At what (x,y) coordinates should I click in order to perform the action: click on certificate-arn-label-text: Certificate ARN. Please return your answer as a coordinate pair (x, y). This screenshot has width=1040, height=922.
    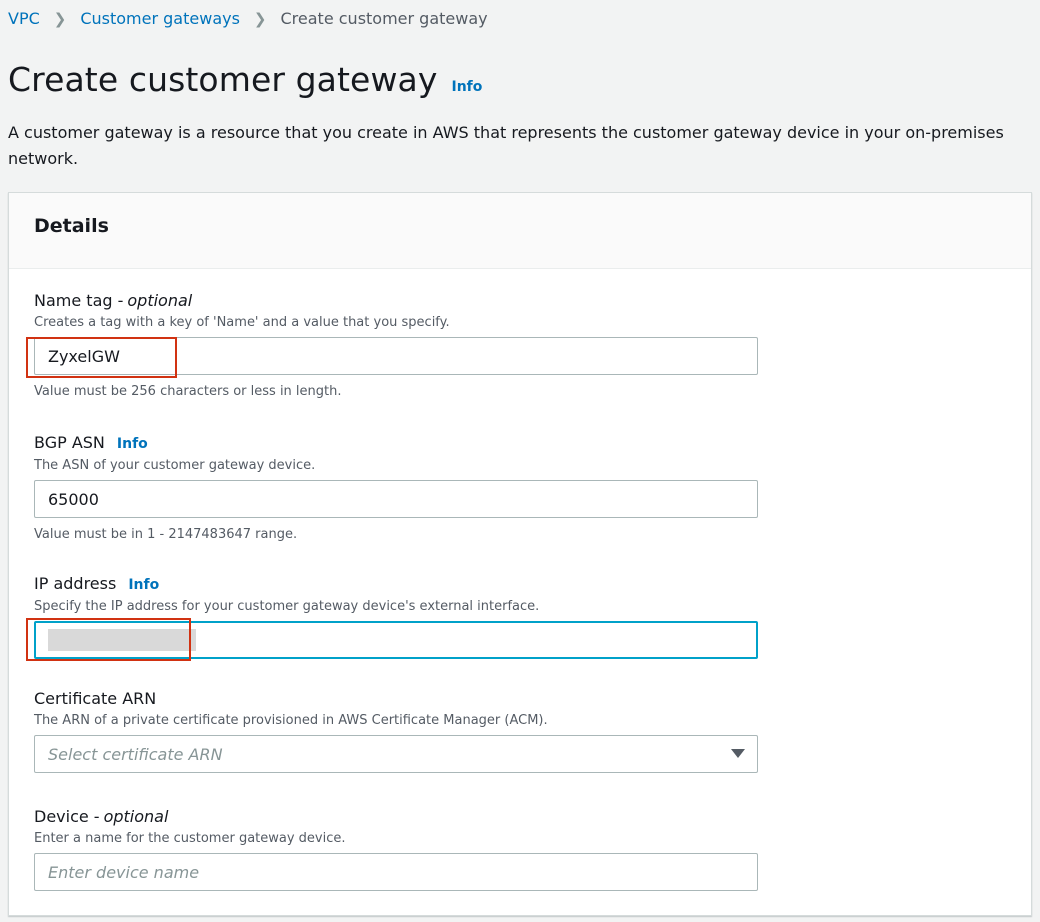
    Looking at the image, I should click on (95, 698).